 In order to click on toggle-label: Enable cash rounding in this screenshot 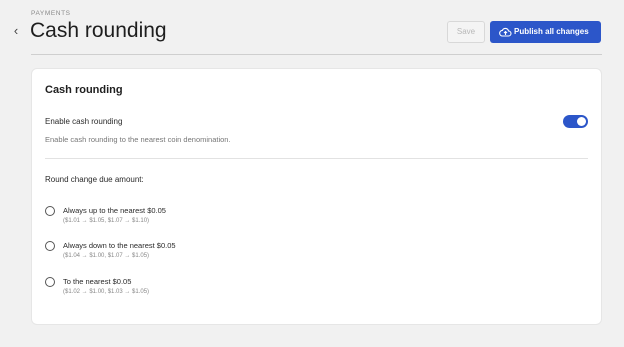, I will do `click(84, 121)`.